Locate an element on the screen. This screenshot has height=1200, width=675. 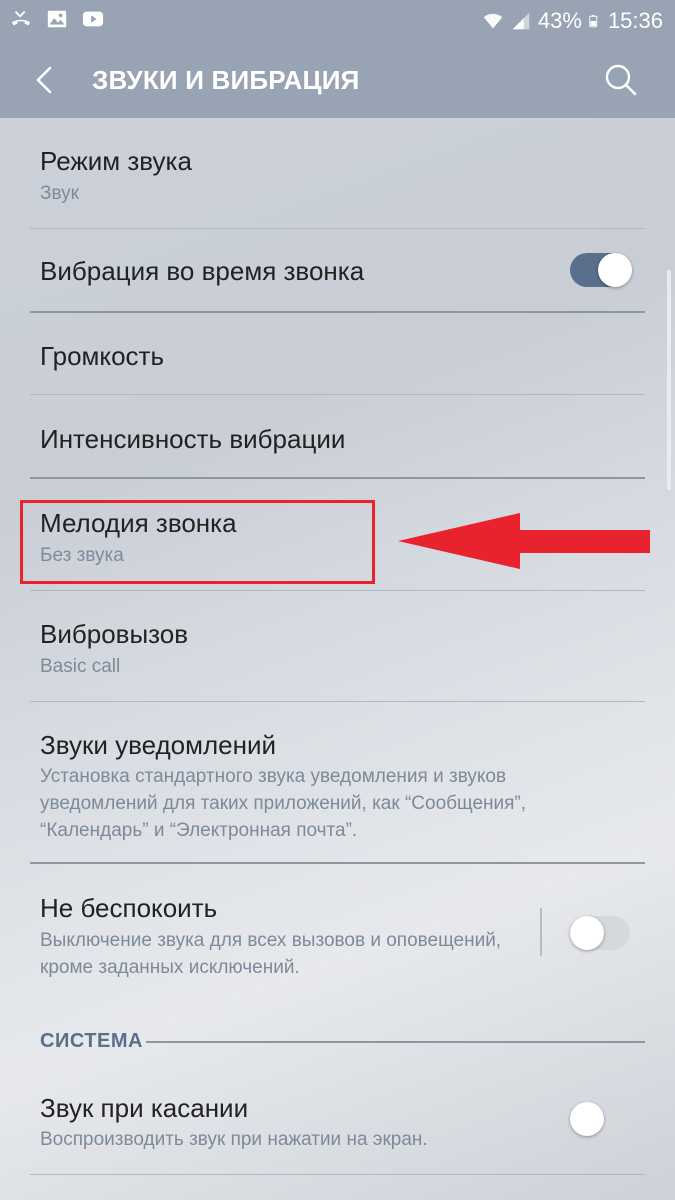
setting-title: Режим звука is located at coordinates (116, 161).